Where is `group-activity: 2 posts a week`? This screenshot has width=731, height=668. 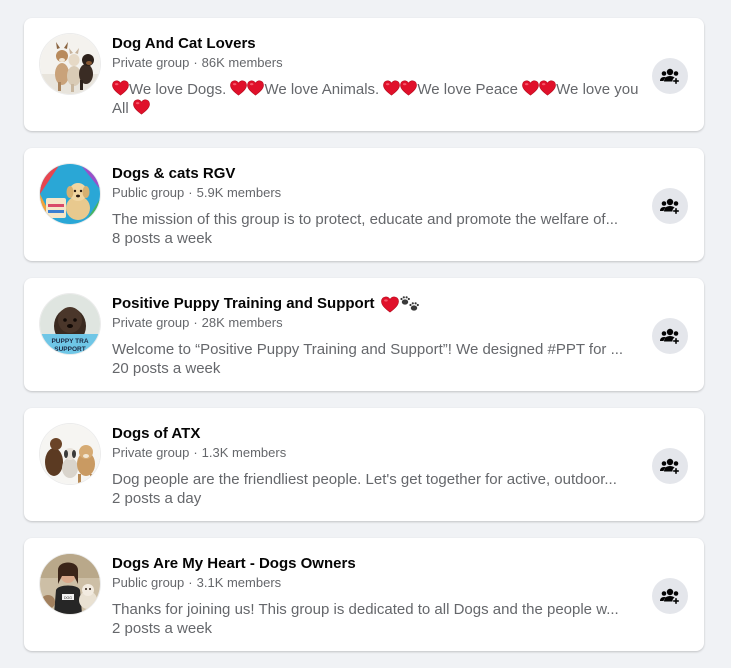 group-activity: 2 posts a week is located at coordinates (162, 628).